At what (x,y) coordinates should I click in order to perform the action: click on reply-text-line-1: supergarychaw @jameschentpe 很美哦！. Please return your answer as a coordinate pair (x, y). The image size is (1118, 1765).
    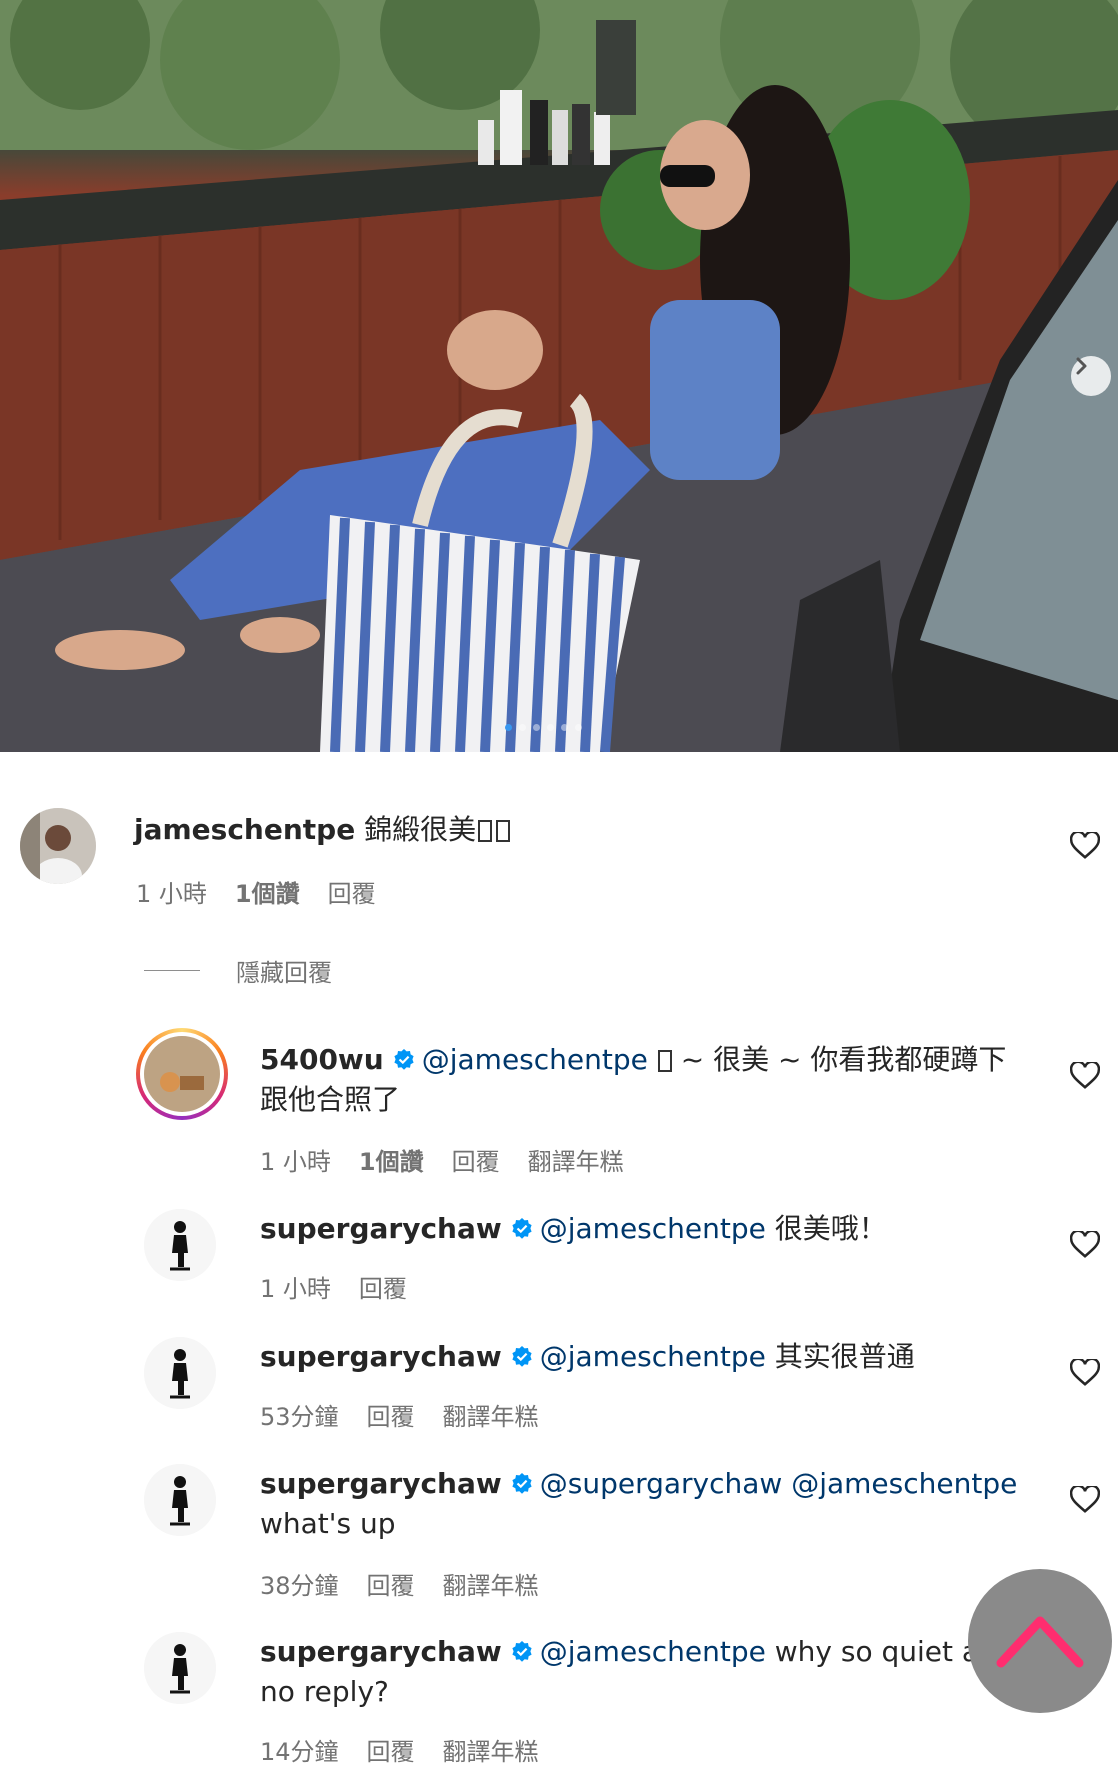
    Looking at the image, I should click on (573, 1229).